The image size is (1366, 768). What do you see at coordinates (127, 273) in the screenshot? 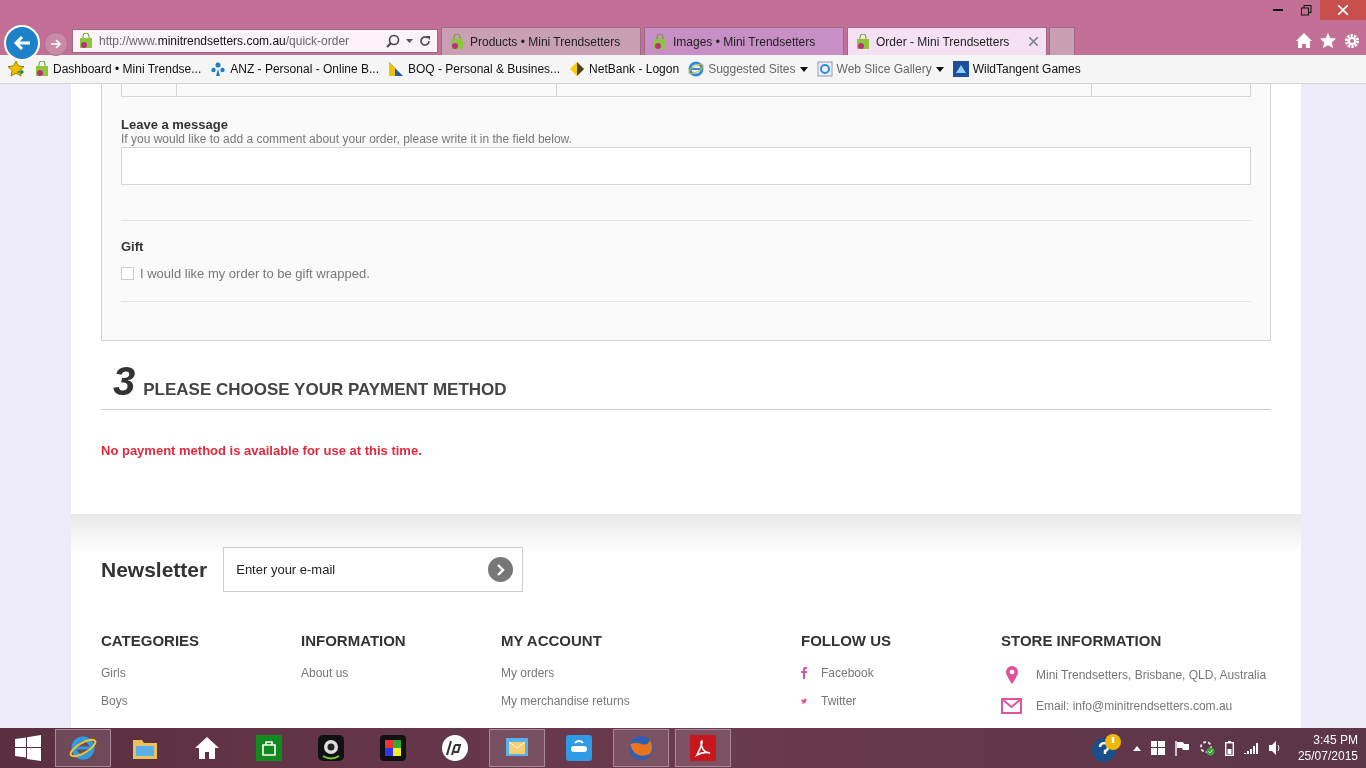
I see `checkbox` at bounding box center [127, 273].